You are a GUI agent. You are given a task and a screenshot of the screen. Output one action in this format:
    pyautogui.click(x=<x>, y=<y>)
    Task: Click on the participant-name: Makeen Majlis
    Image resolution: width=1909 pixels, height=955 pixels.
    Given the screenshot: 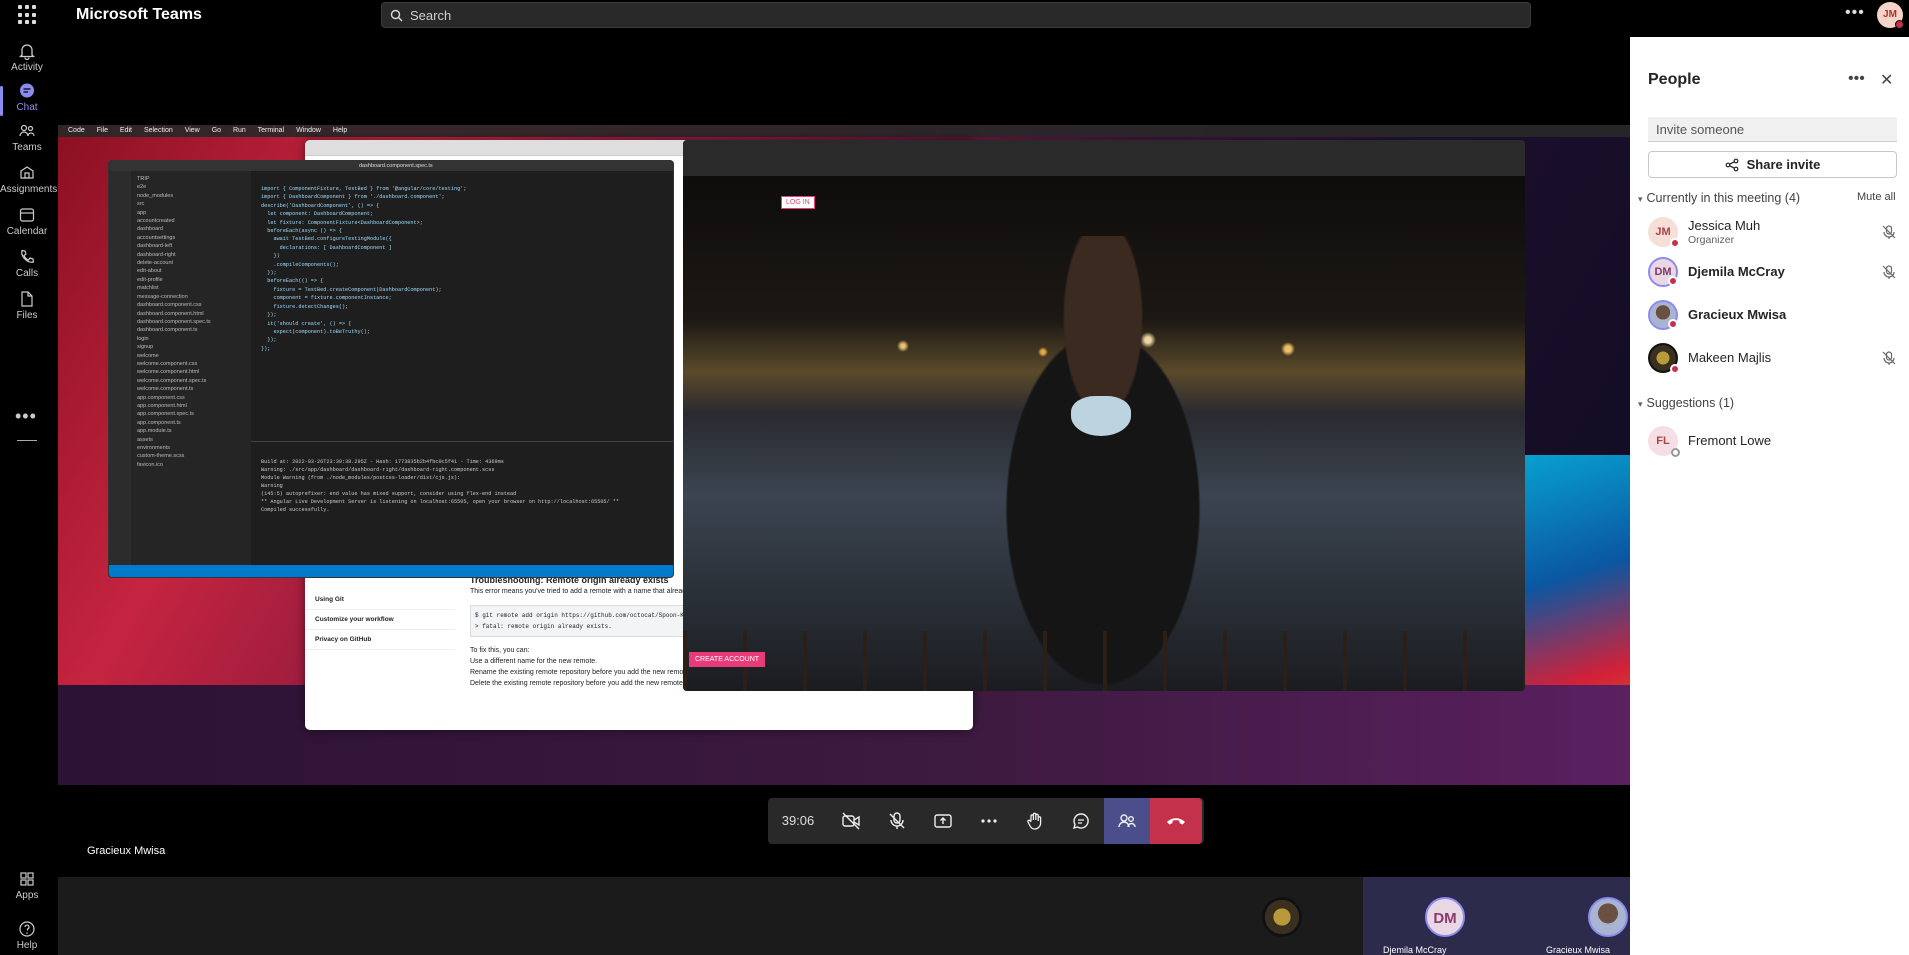 What is the action you would take?
    pyautogui.click(x=1730, y=357)
    